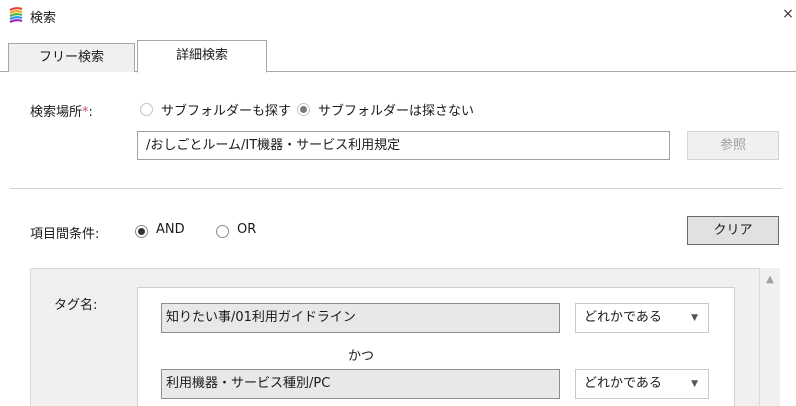  I want to click on search-location-label: 検索場所*:, so click(61, 112).